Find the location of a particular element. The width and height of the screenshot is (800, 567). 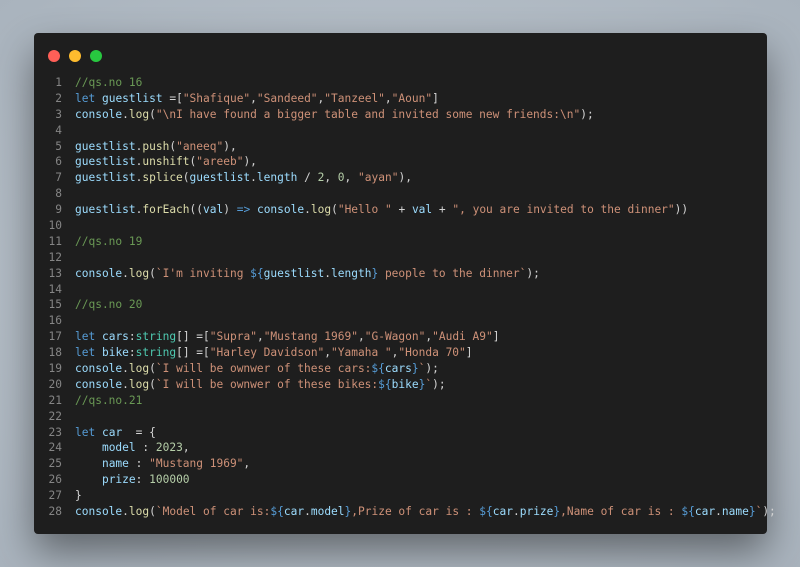

maximize-window-button is located at coordinates (96, 56).